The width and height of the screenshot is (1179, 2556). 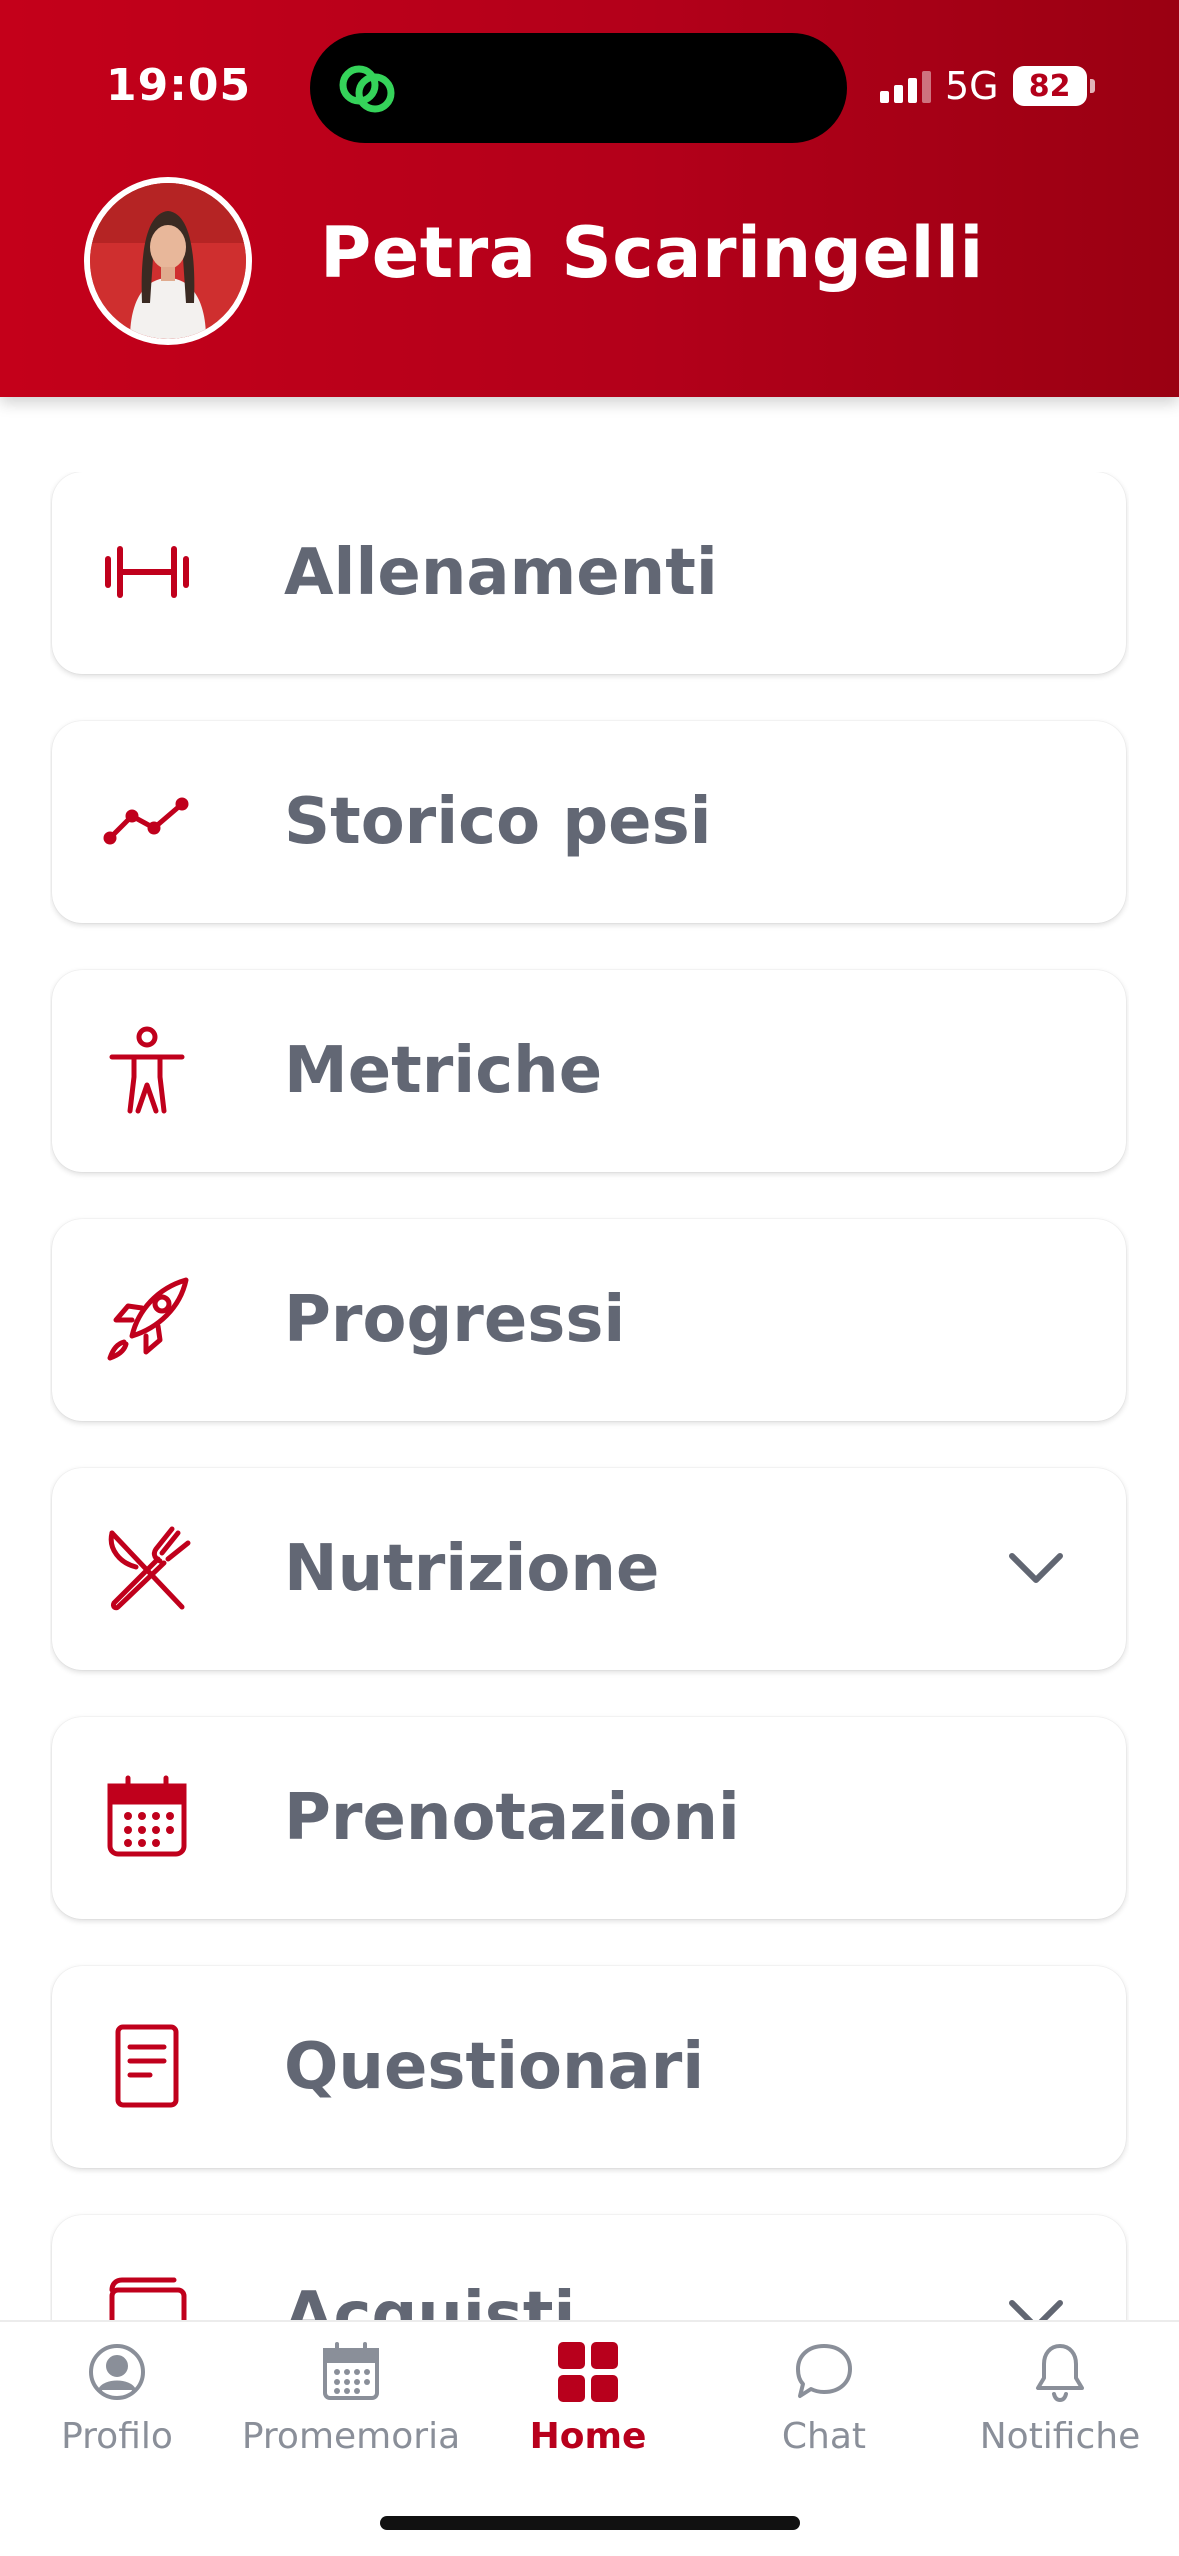 I want to click on menu-item-acquisti: Acquisti, so click(x=589, y=2267).